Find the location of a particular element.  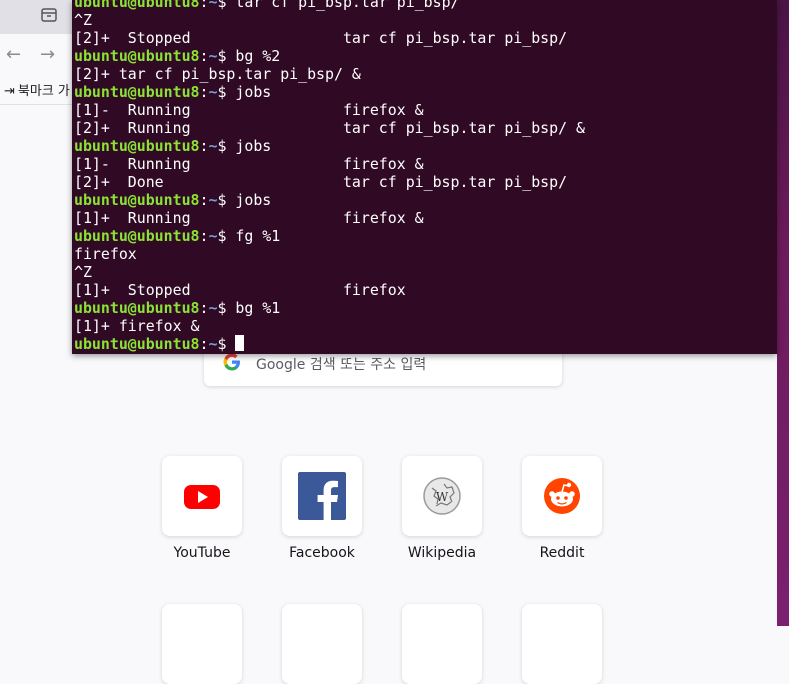

youtube-icon is located at coordinates (202, 497).